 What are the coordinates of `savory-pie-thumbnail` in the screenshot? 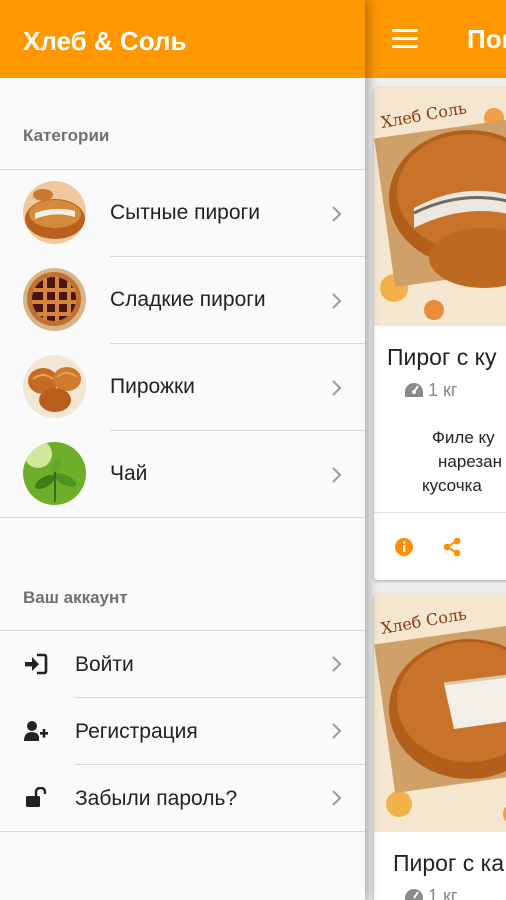 It's located at (54, 212).